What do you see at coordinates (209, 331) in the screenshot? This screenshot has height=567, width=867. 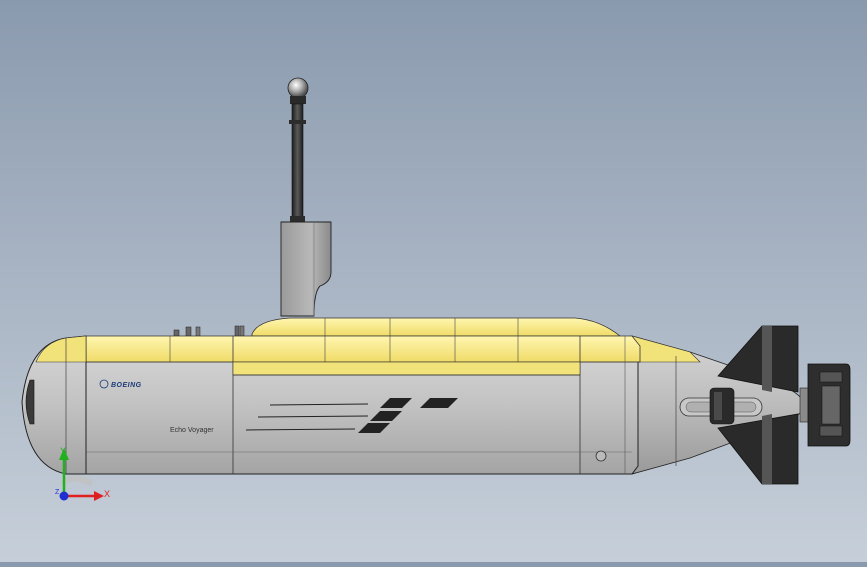 I see `deck-fittings` at bounding box center [209, 331].